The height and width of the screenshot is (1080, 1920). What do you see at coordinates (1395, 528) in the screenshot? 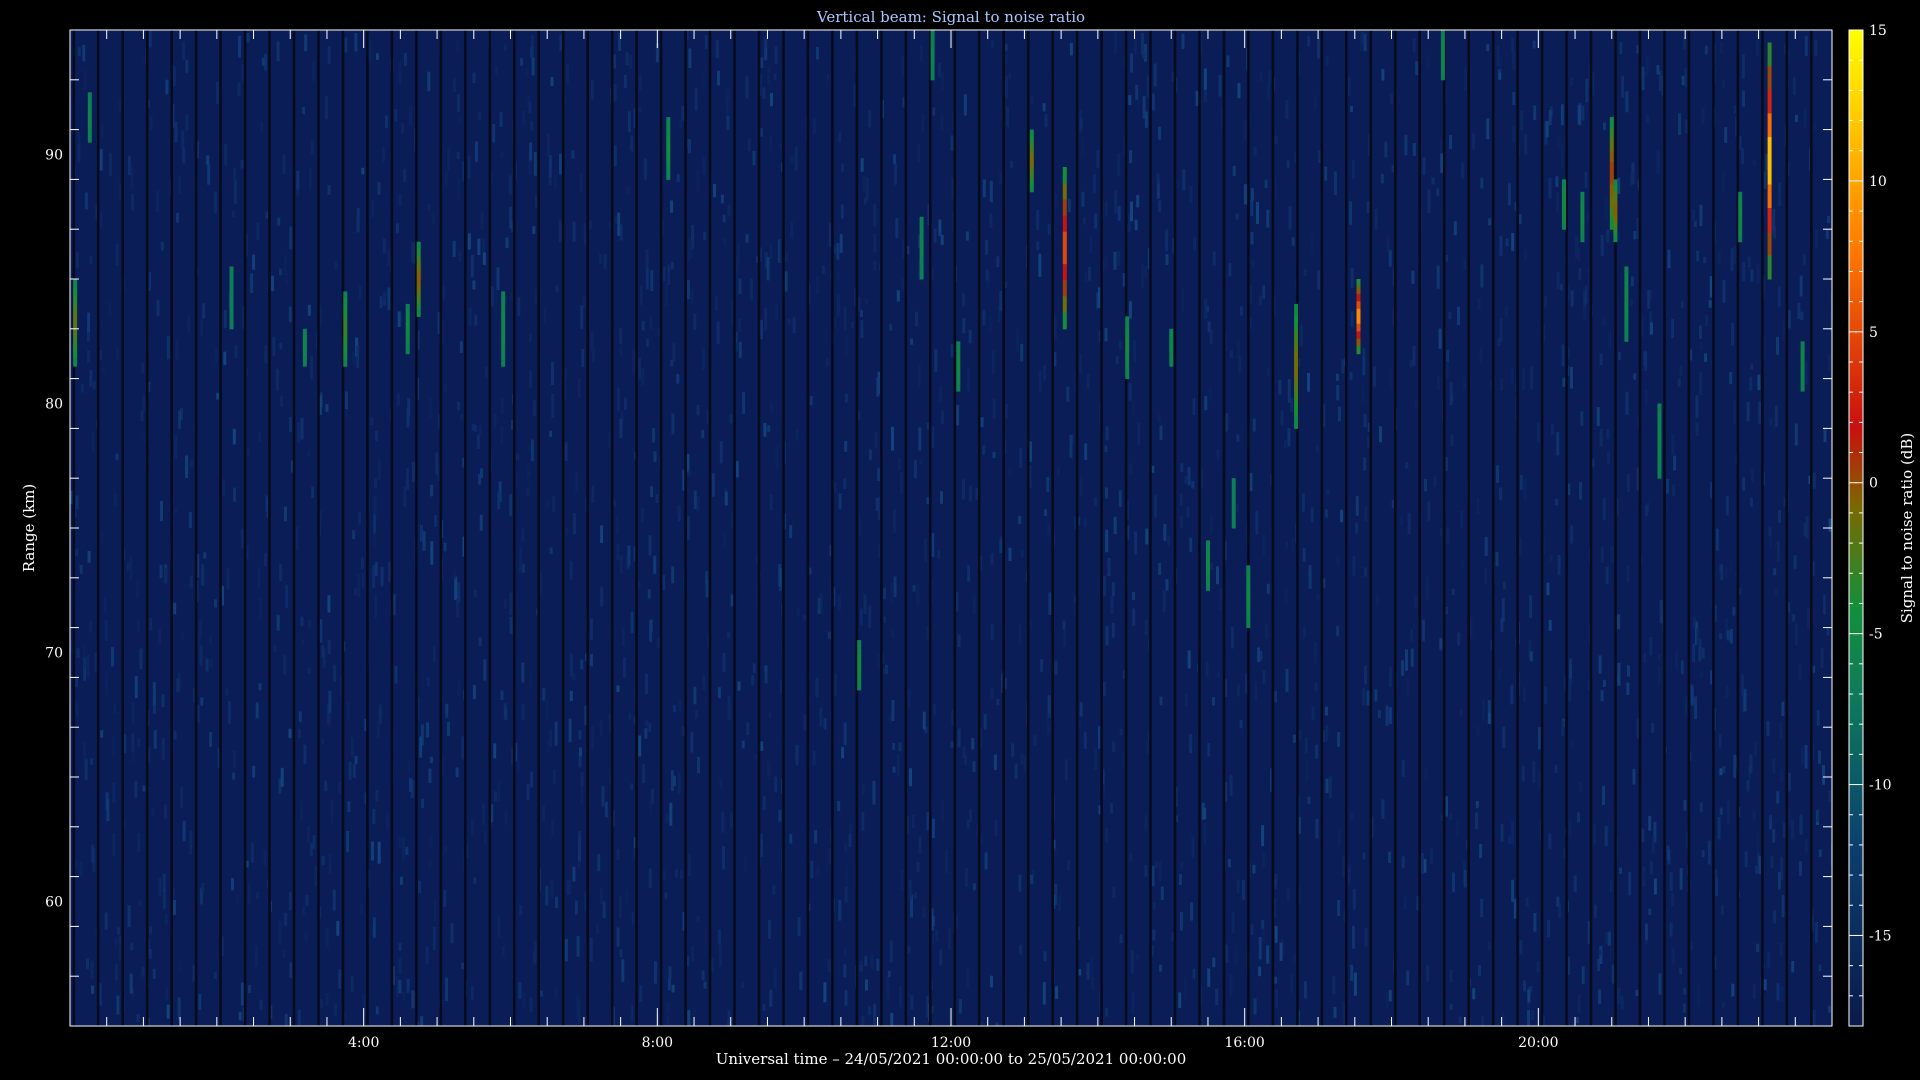
I see `data-gap` at bounding box center [1395, 528].